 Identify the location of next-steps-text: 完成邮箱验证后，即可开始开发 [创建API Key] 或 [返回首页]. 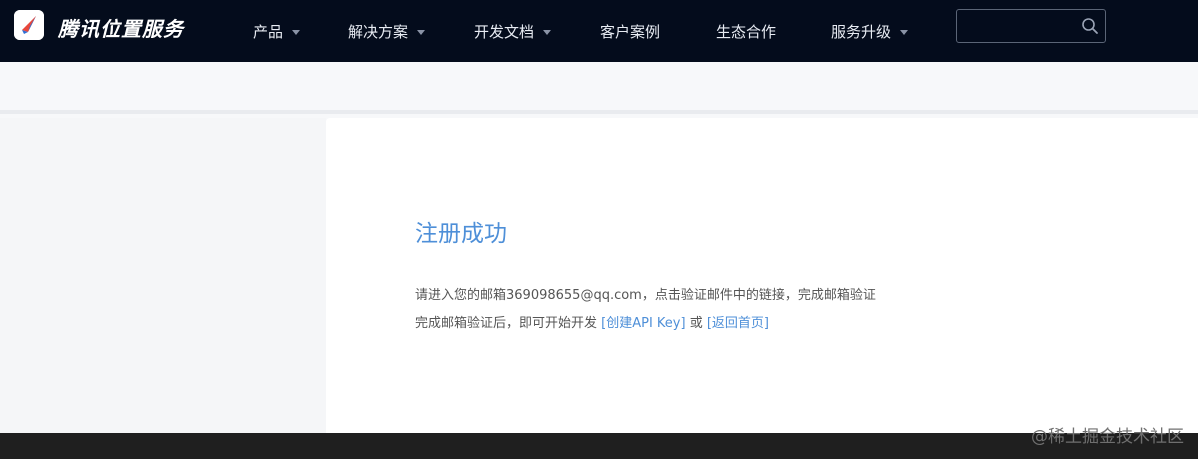
(592, 321).